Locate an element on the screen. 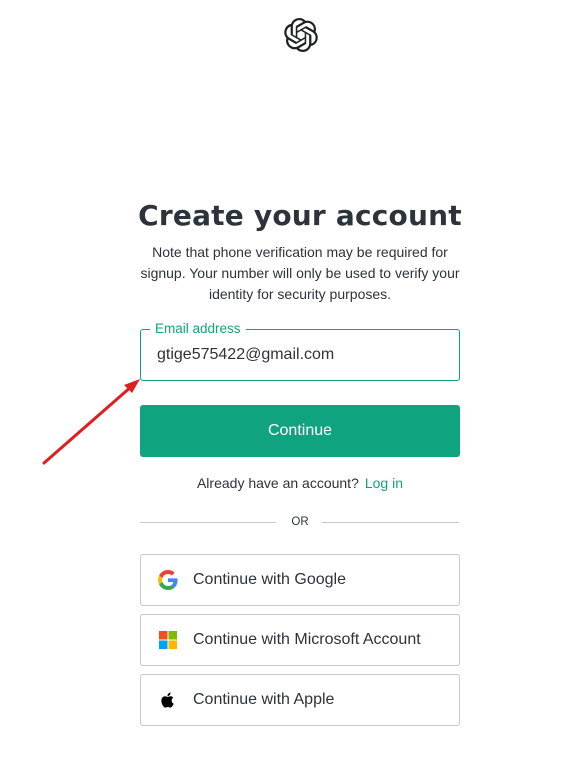 The image size is (581, 782). login-link: Log in is located at coordinates (384, 483).